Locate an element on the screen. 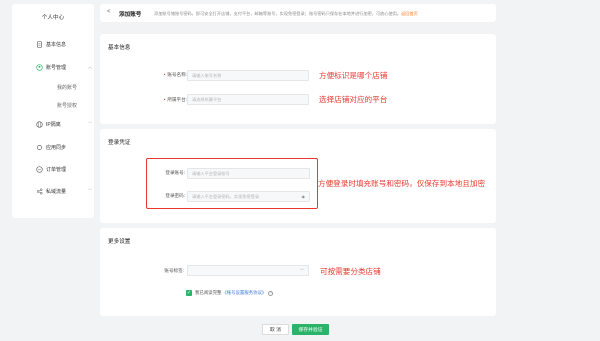 The image size is (600, 341). account-icon is located at coordinates (39, 67).